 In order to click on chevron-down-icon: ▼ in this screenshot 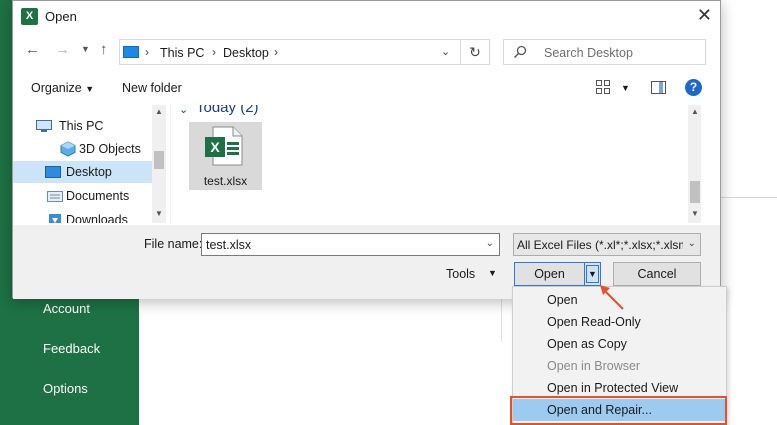, I will do `click(90, 89)`.